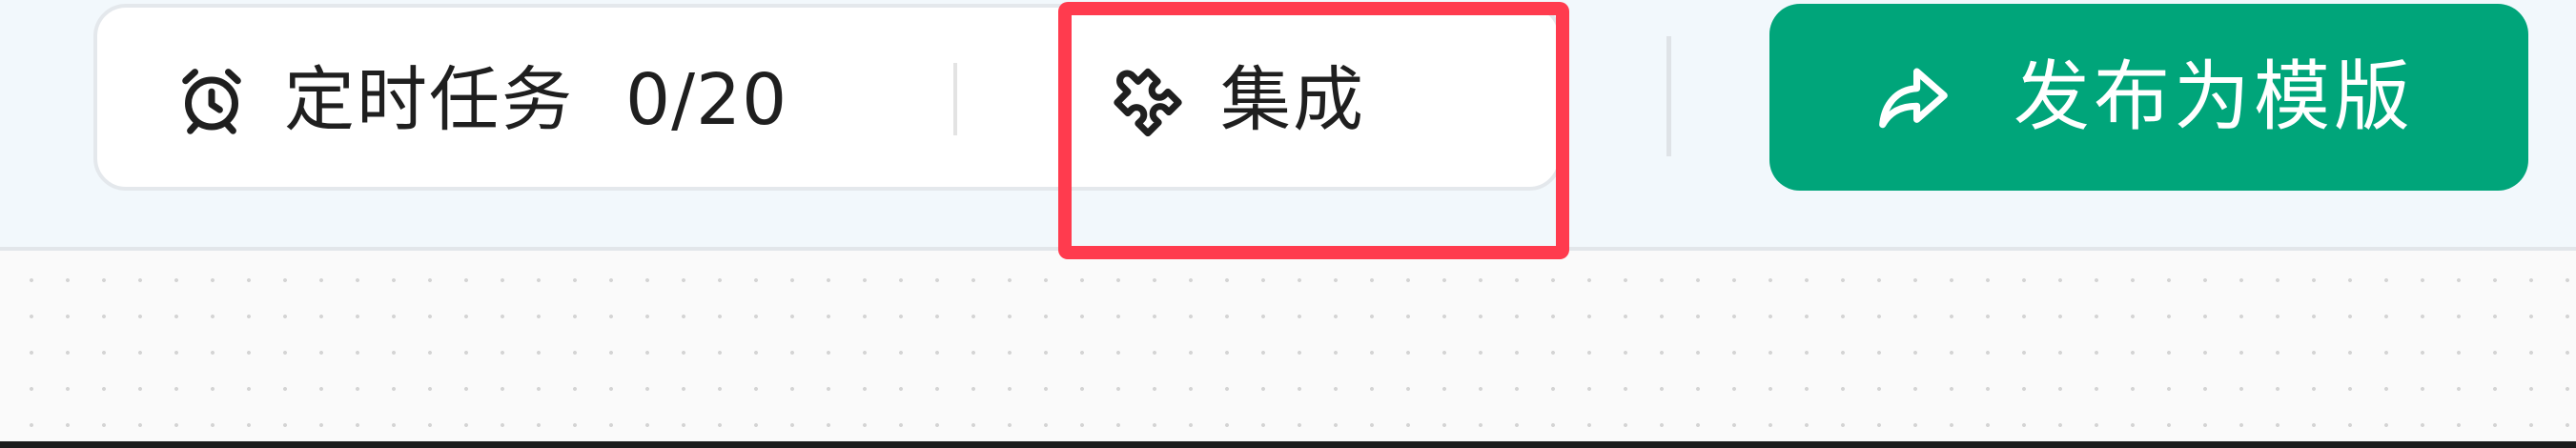 This screenshot has width=2576, height=448. I want to click on scheduled-tasks-count: 0/20, so click(706, 100).